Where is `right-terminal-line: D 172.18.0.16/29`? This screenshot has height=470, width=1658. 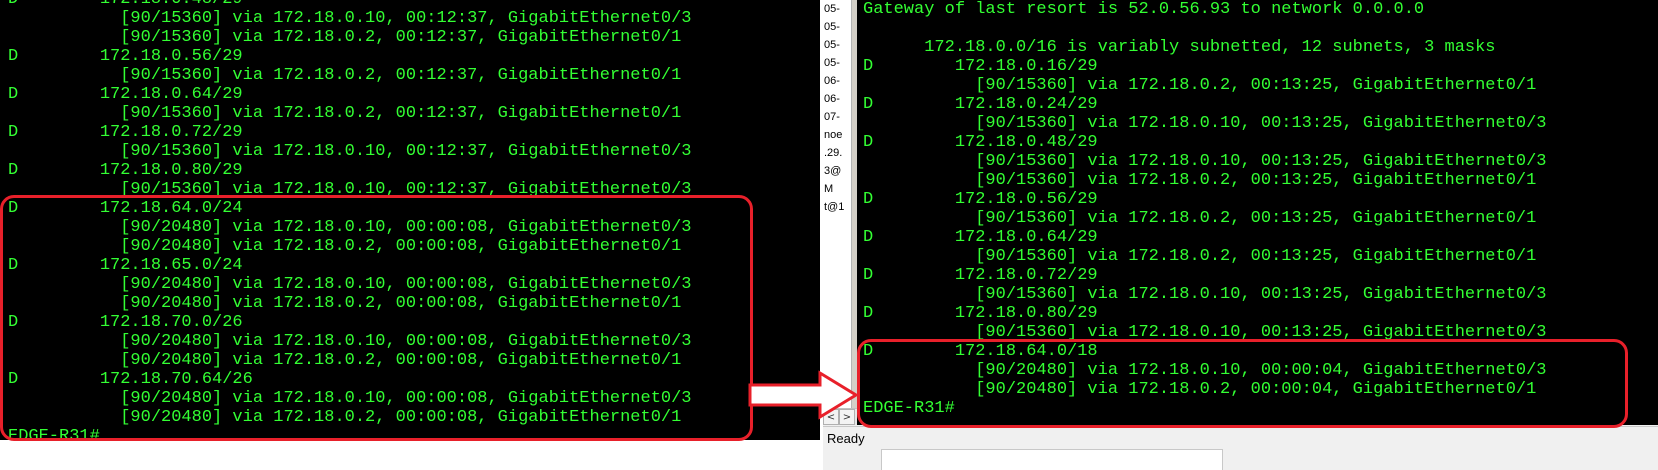 right-terminal-line: D 172.18.0.16/29 is located at coordinates (980, 66).